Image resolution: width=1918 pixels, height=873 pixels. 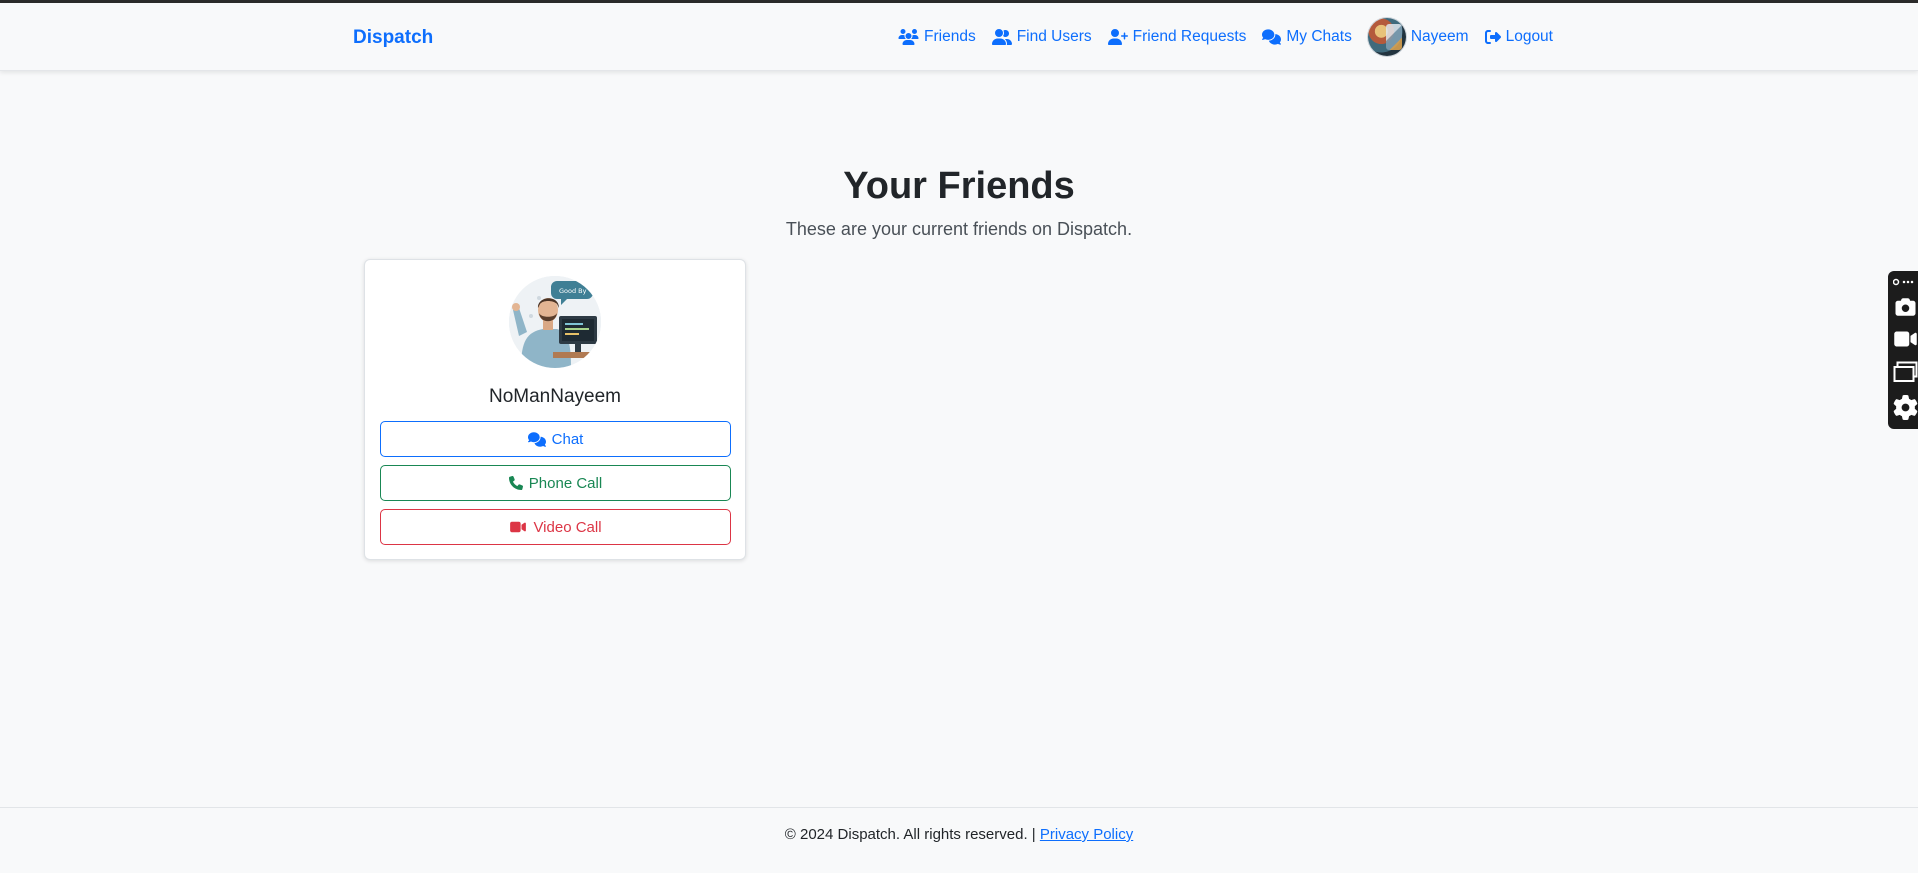 I want to click on user-avatar, so click(x=1386, y=37).